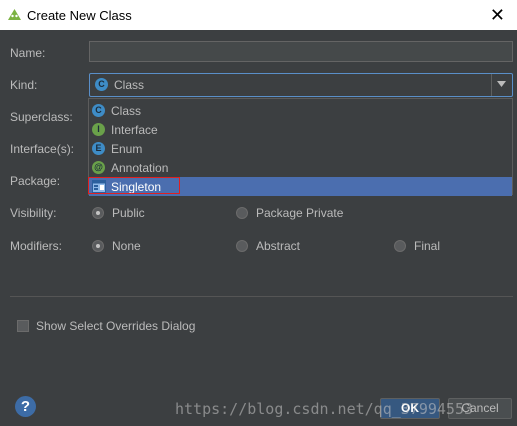 This screenshot has width=517, height=426. Describe the element at coordinates (126, 111) in the screenshot. I see `option-label: Class` at that location.